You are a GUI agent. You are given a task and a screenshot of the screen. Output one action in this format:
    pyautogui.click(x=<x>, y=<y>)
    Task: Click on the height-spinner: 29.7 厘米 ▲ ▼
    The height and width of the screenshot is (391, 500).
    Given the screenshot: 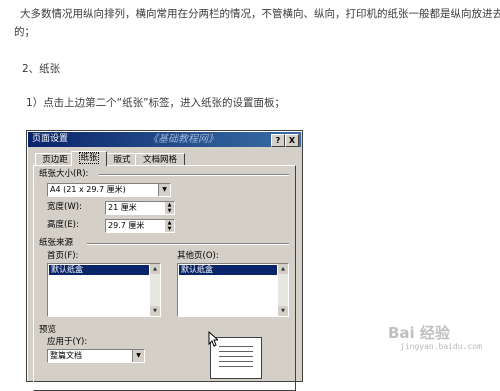 What is the action you would take?
    pyautogui.click(x=140, y=226)
    